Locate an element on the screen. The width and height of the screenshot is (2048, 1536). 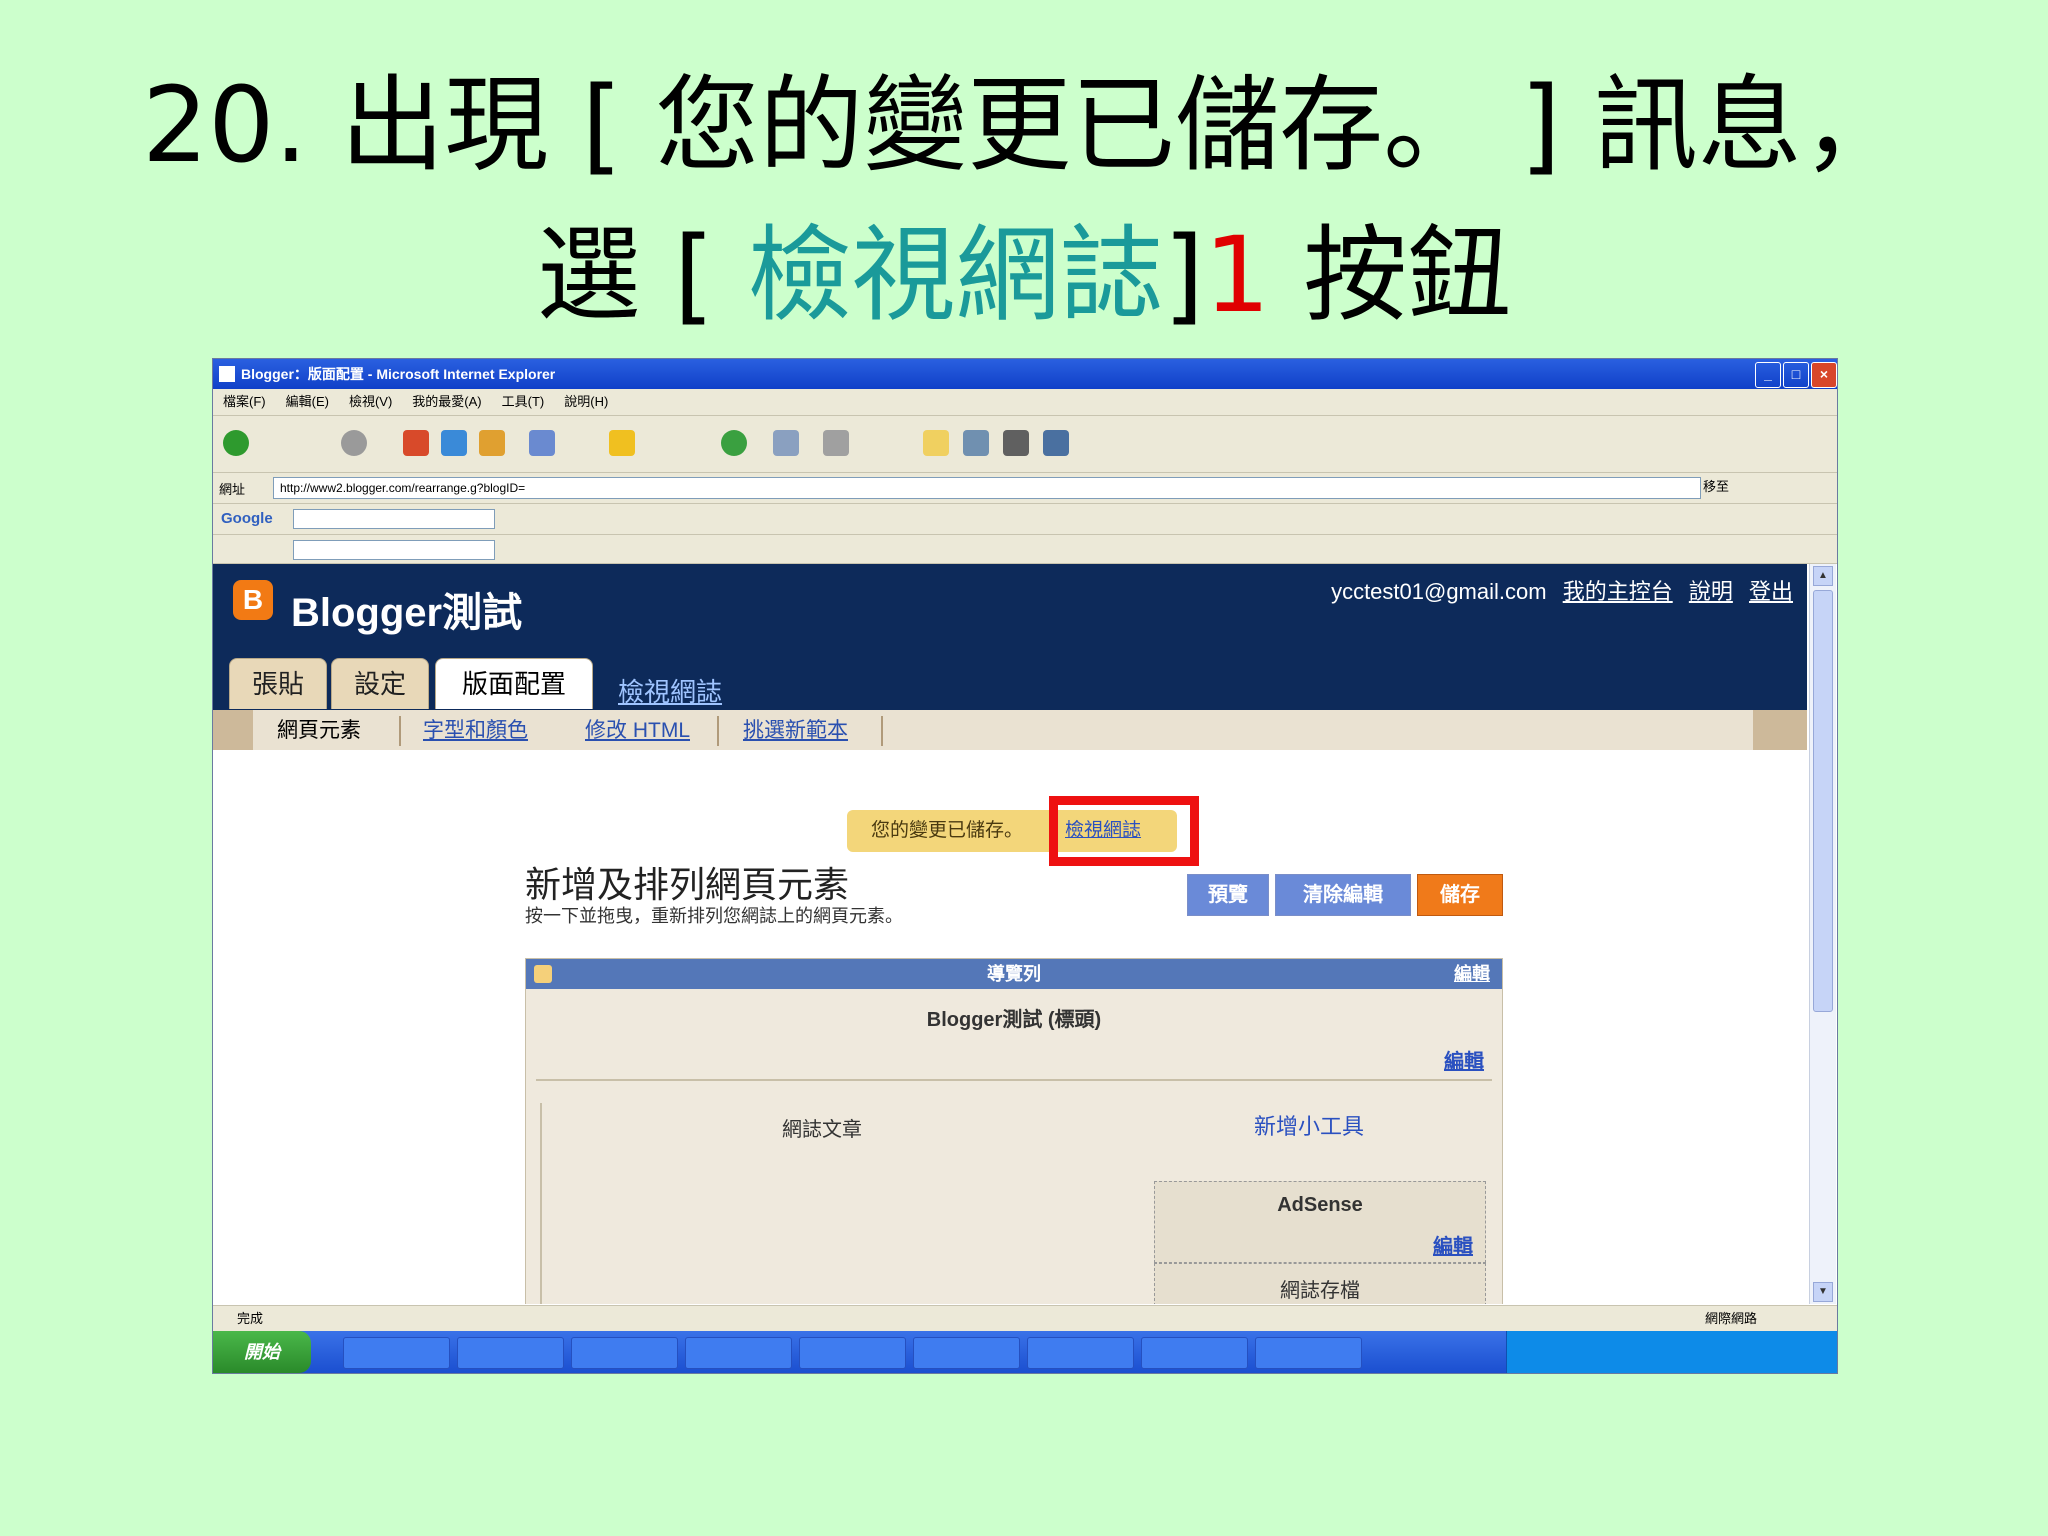
minimize-button: _ is located at coordinates (1768, 375).